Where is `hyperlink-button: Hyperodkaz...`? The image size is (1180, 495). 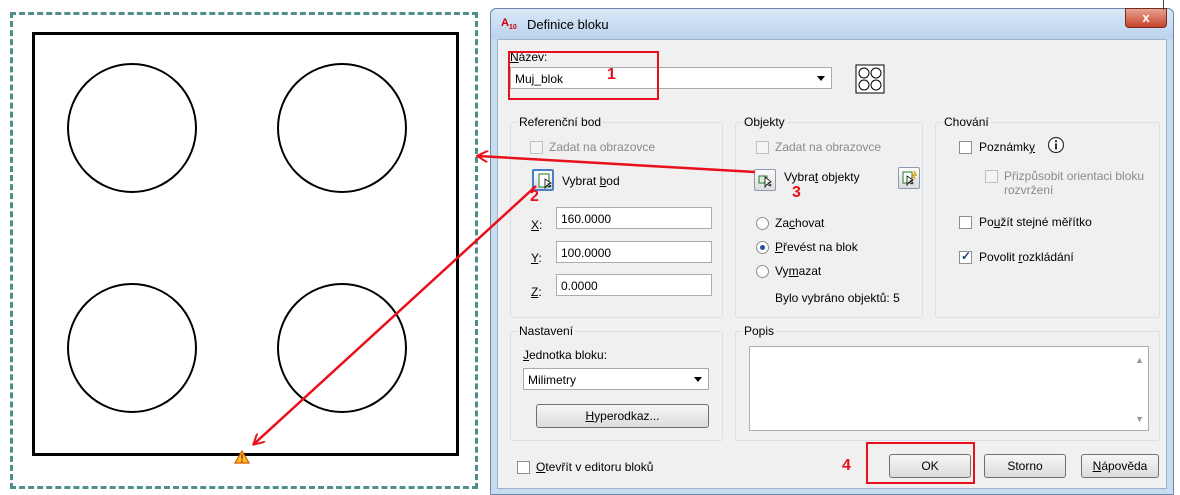
hyperlink-button: Hyperodkaz... is located at coordinates (622, 416).